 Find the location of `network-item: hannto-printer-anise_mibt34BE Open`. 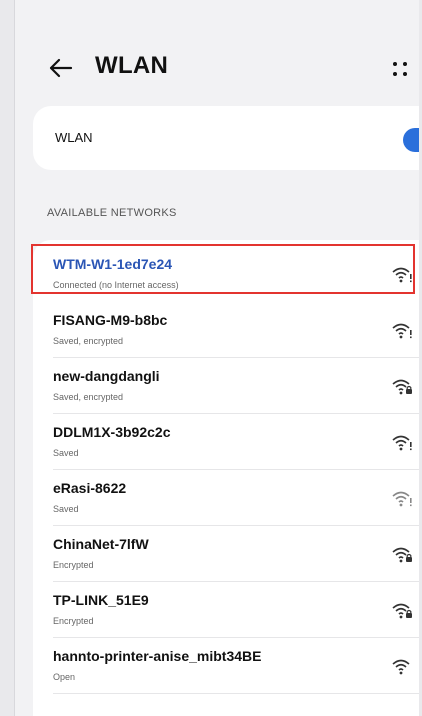

network-item: hannto-printer-anise_mibt34BE Open is located at coordinates (226, 666).